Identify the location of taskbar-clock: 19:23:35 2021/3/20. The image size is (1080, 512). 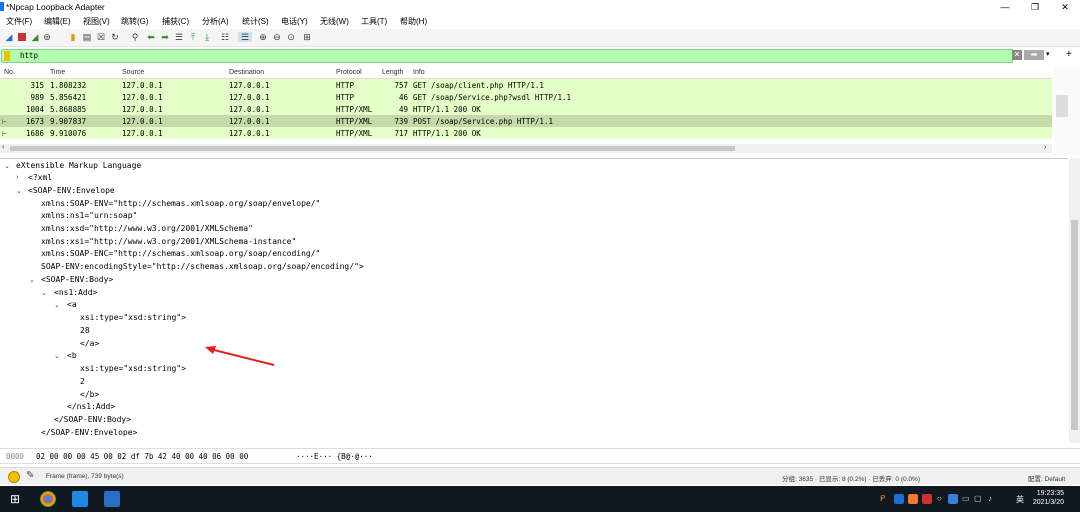
(1048, 498).